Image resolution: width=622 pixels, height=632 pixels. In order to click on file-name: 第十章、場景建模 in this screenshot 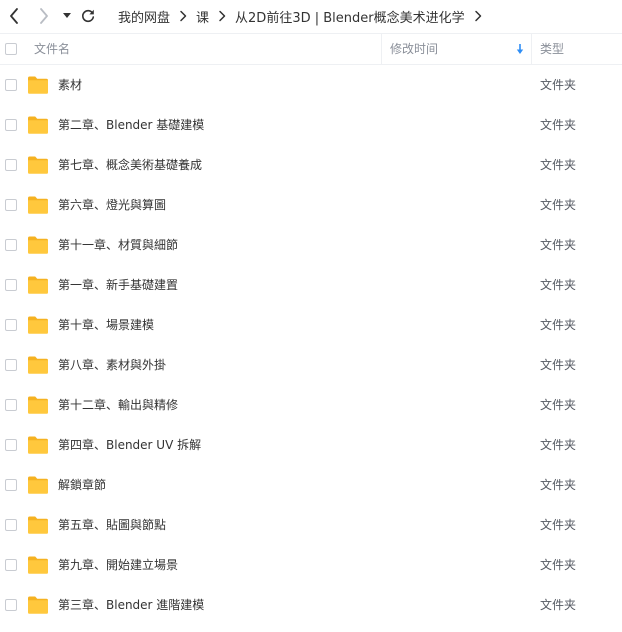, I will do `click(106, 325)`.